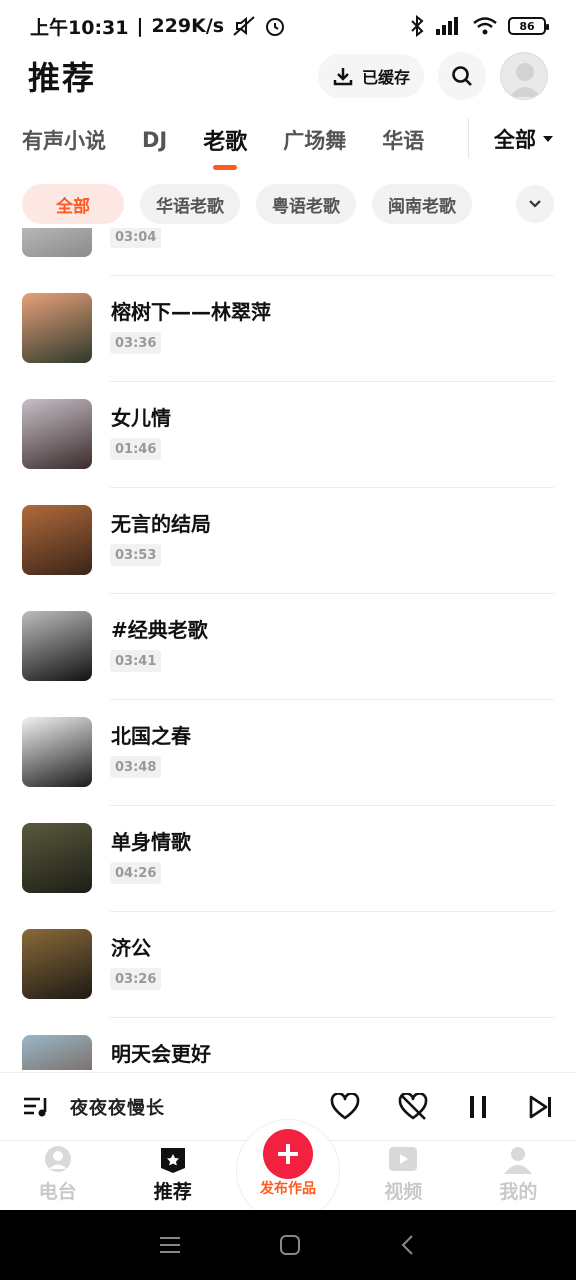 The image size is (576, 1280). I want to click on network-speed: 229K/s, so click(188, 26).